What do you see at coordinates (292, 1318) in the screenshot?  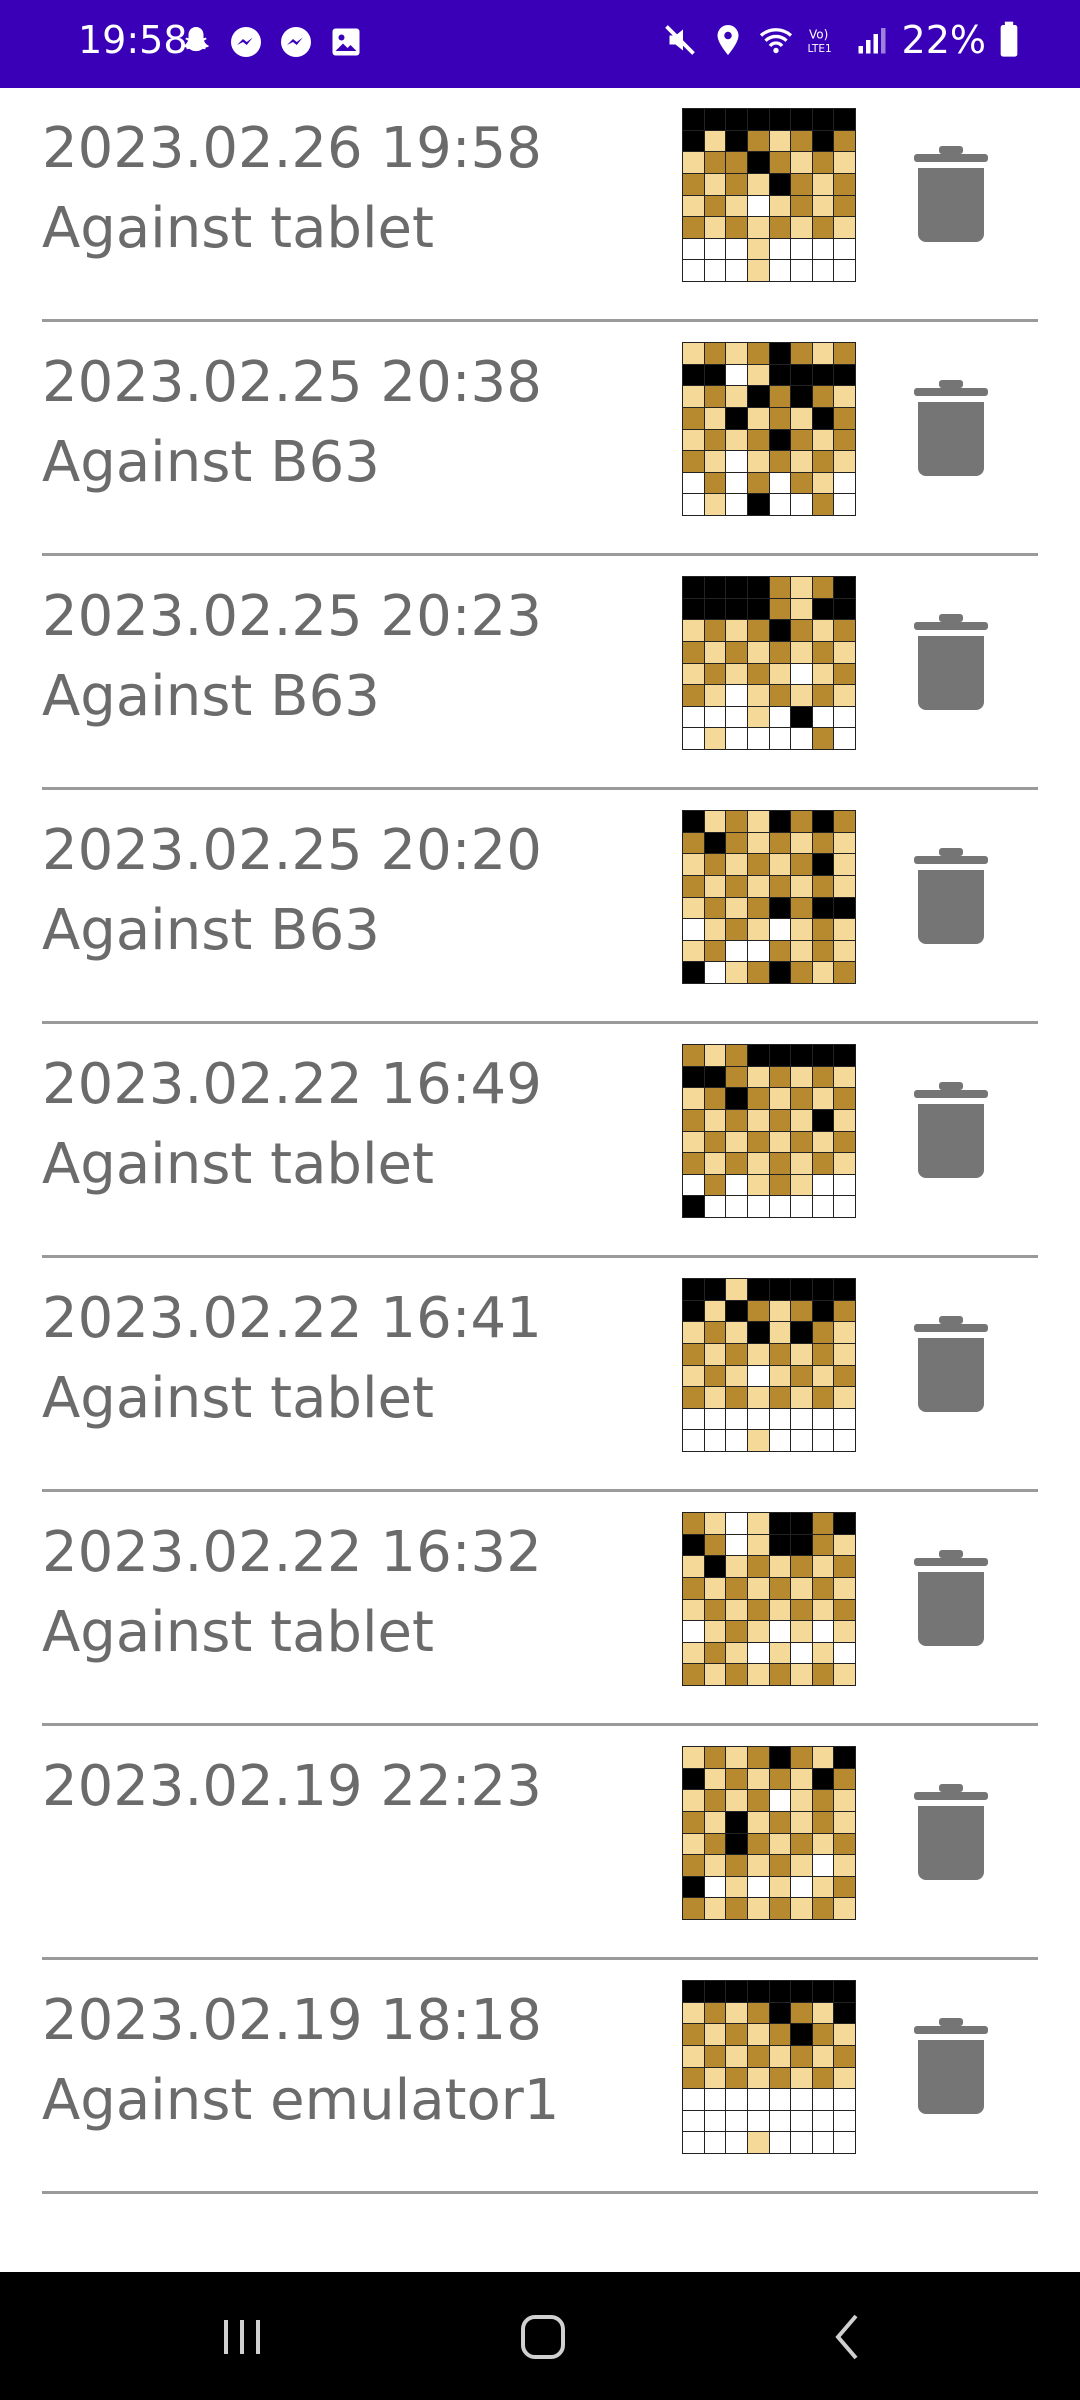 I see `game-date: 2023.02.22 16:41` at bounding box center [292, 1318].